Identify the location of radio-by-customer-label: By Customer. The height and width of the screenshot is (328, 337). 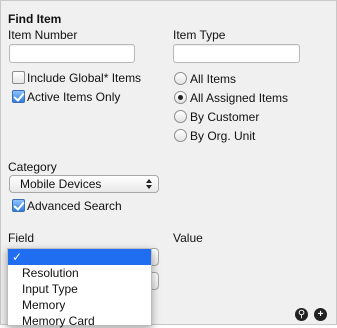
(225, 117).